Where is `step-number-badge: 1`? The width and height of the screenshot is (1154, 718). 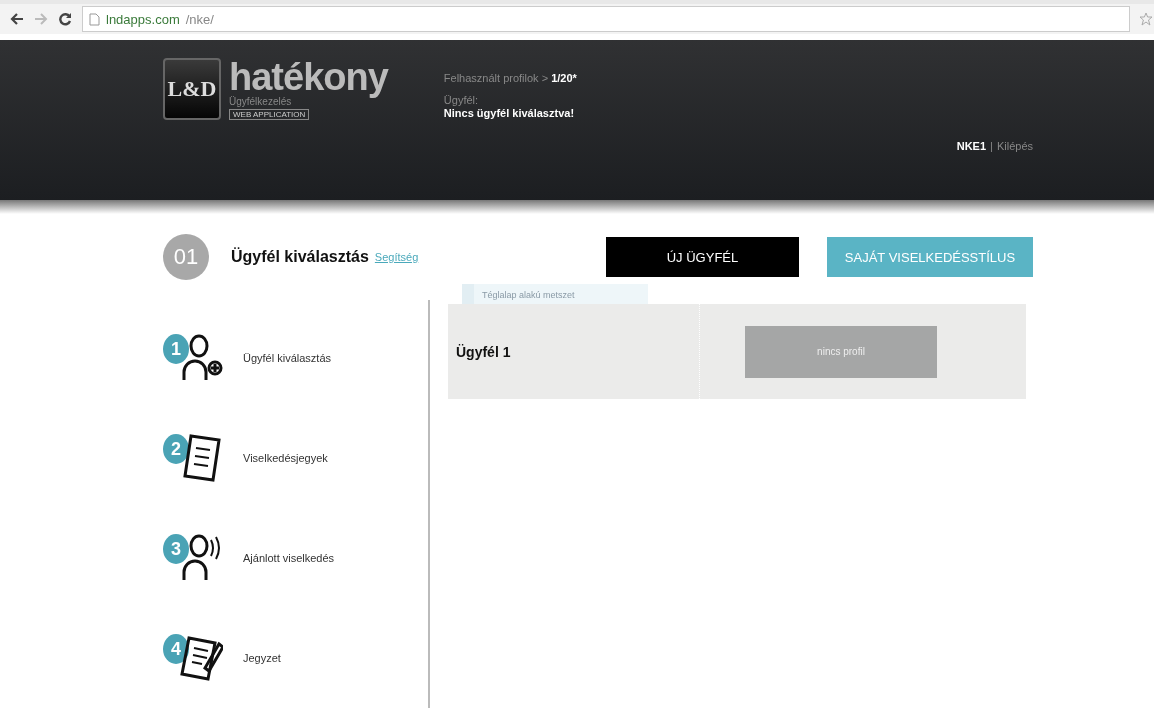
step-number-badge: 1 is located at coordinates (176, 349).